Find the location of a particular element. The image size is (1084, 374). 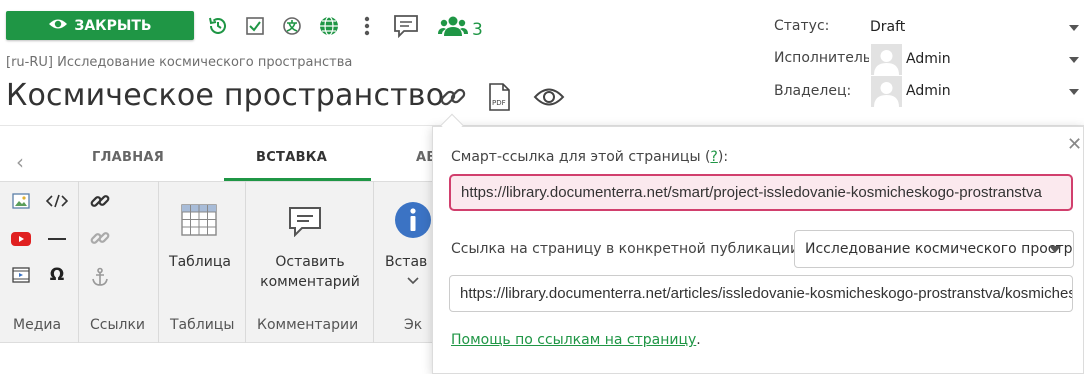

tab-insert: ВСТАВКА is located at coordinates (291, 157).